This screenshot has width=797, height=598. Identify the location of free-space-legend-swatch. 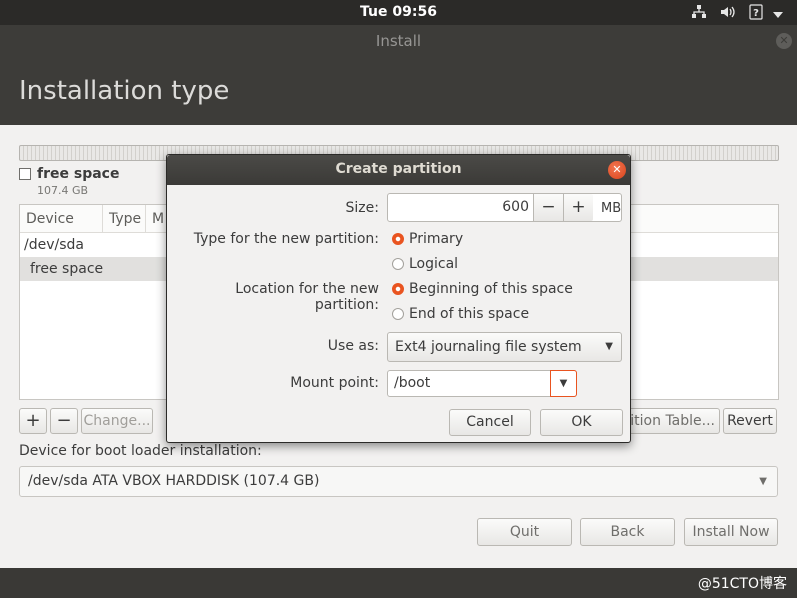
(25, 174).